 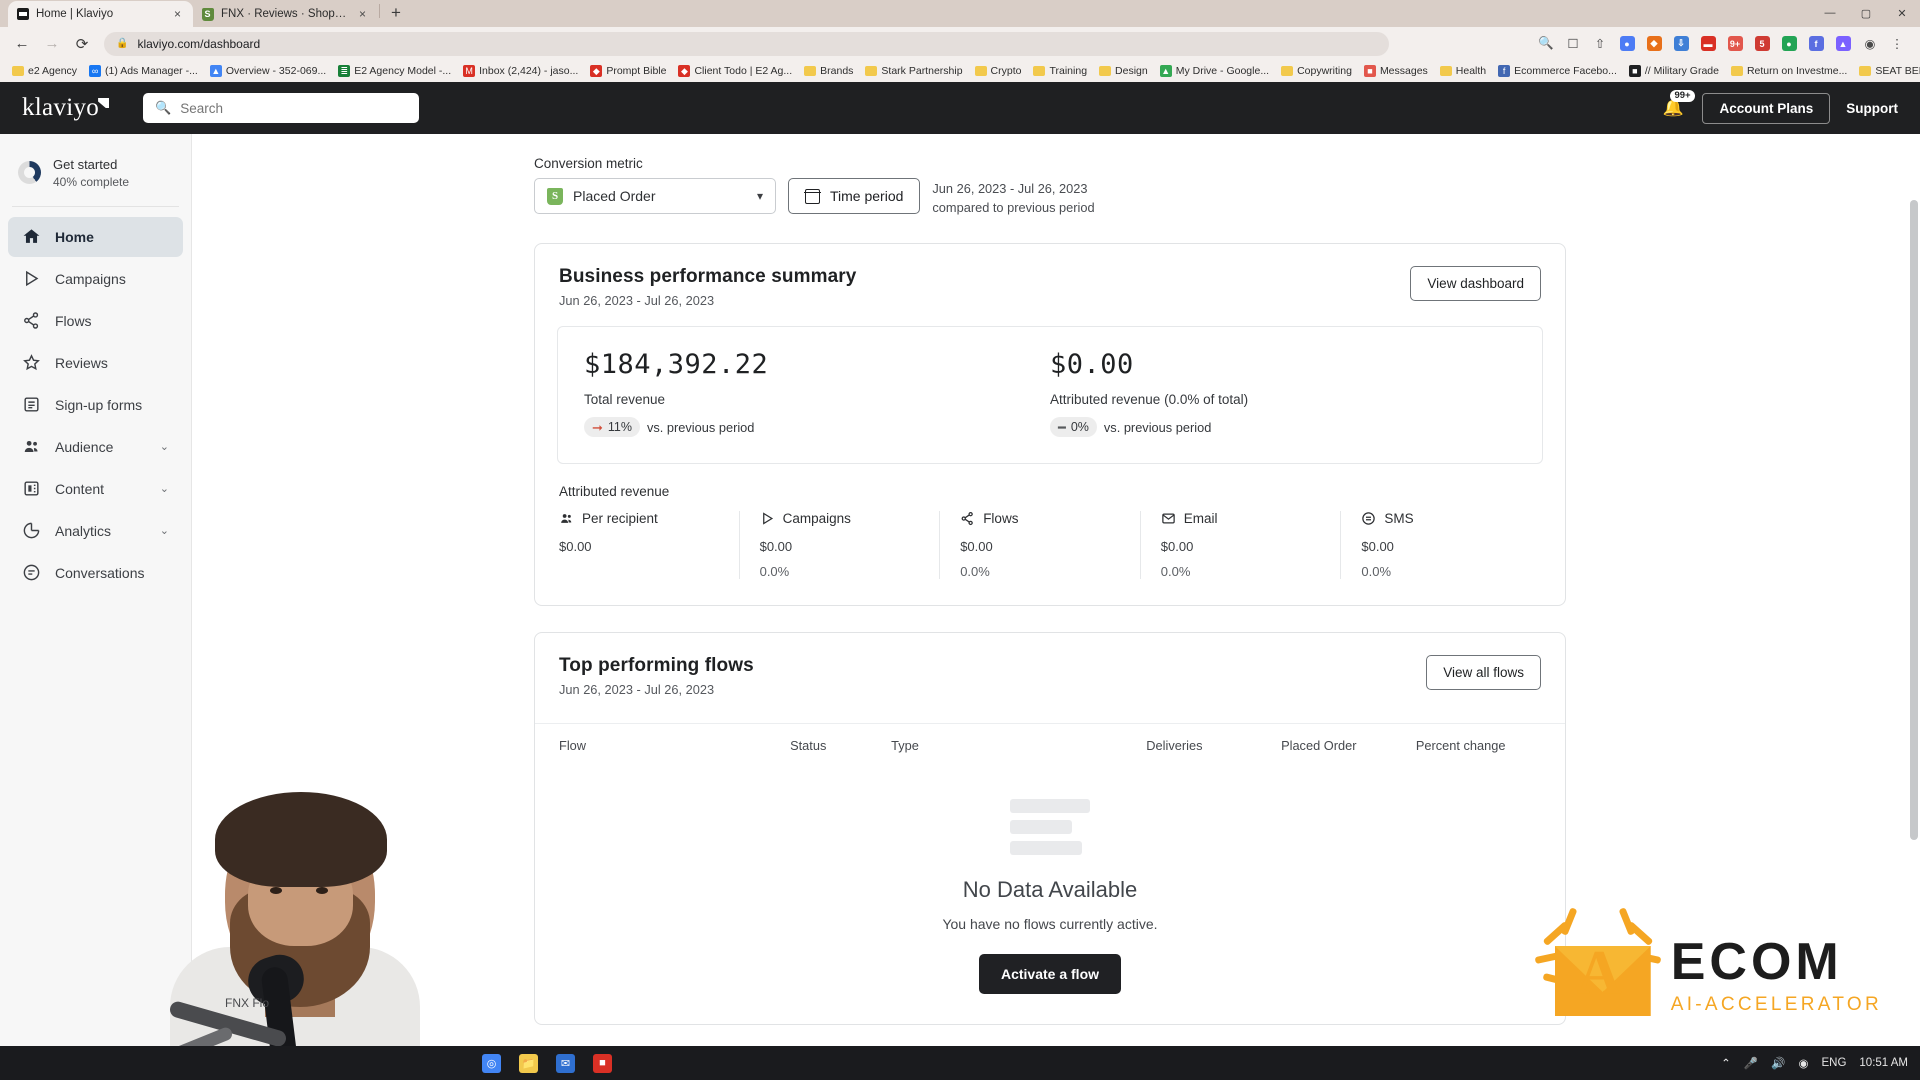 I want to click on activate-flow-button: Activate a flow, so click(x=1050, y=974).